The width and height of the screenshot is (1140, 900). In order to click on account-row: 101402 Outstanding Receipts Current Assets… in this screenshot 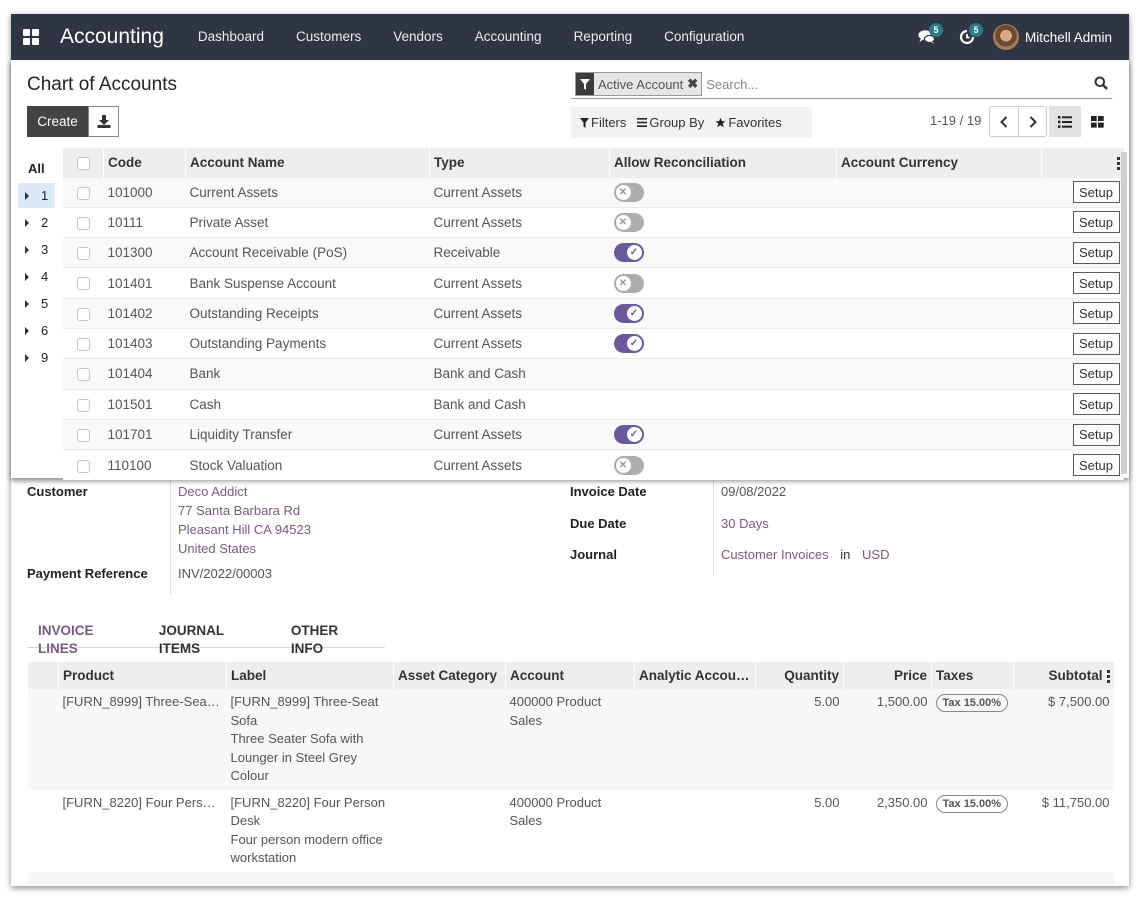, I will do `click(593, 313)`.